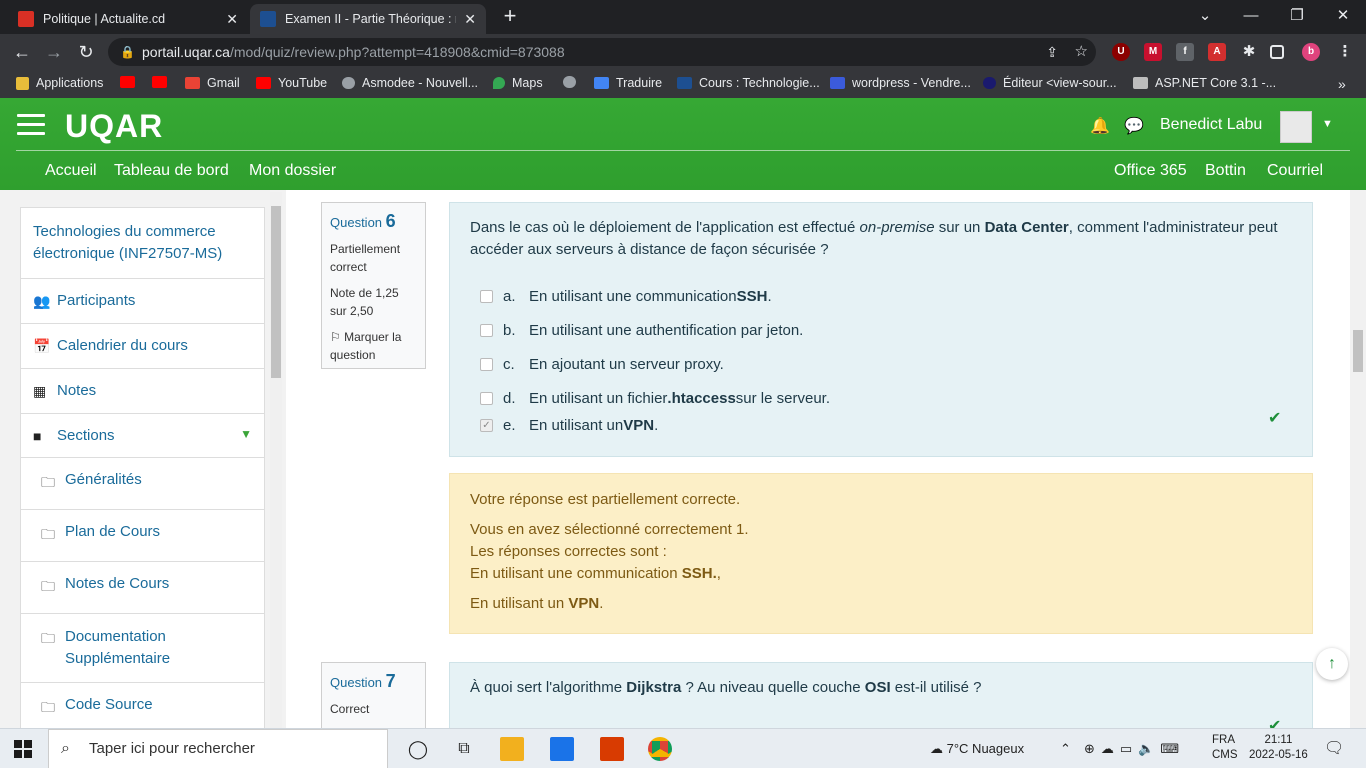 This screenshot has width=1366, height=768. Describe the element at coordinates (86, 52) in the screenshot. I see `reload-icon: ↻` at that location.